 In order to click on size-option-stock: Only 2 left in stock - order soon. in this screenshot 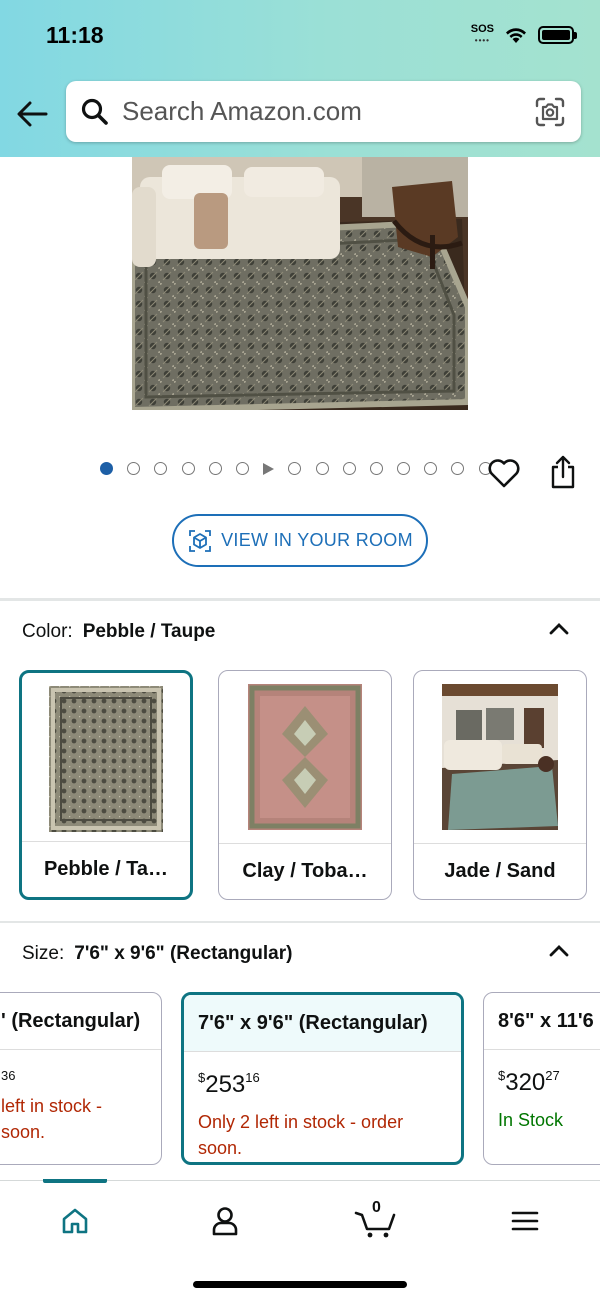, I will do `click(301, 1135)`.